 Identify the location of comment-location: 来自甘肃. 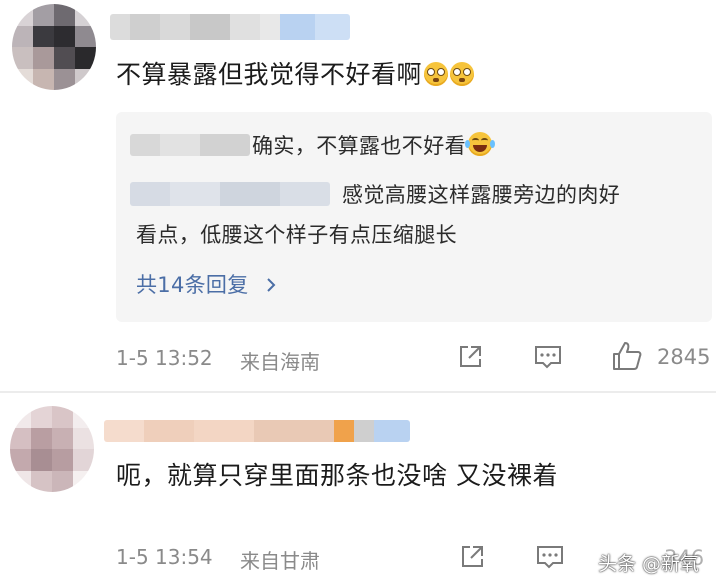
(280, 561).